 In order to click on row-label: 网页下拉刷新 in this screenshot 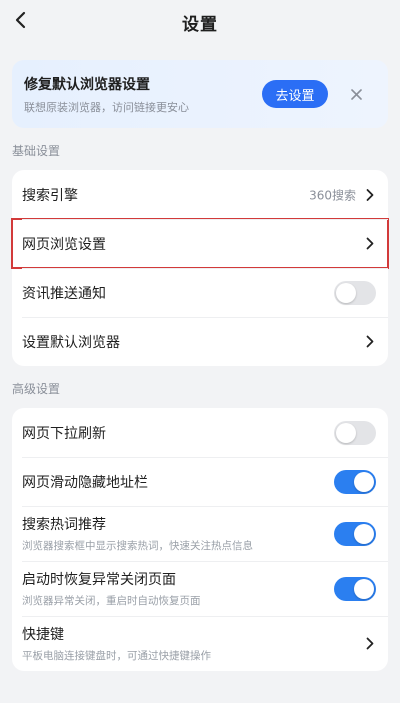, I will do `click(64, 433)`.